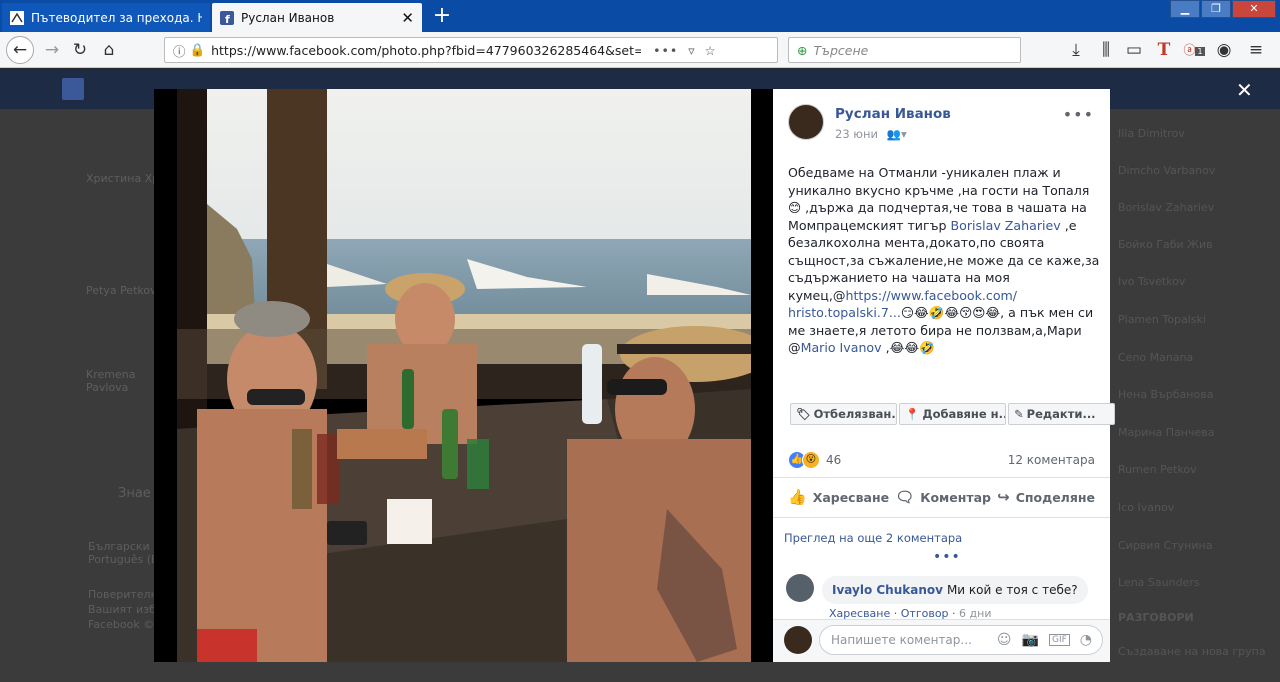 This screenshot has height=682, width=1280. Describe the element at coordinates (1006, 225) in the screenshot. I see `mention-link: Borislav Zahariev` at that location.